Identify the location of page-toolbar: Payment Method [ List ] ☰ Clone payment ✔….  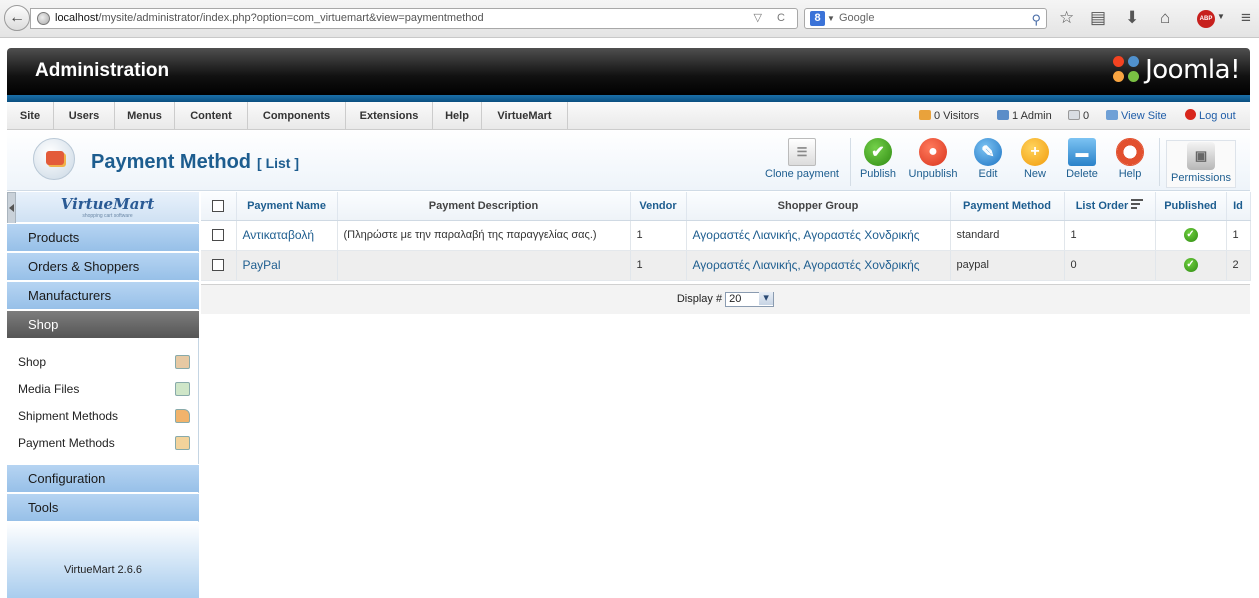
(628, 160).